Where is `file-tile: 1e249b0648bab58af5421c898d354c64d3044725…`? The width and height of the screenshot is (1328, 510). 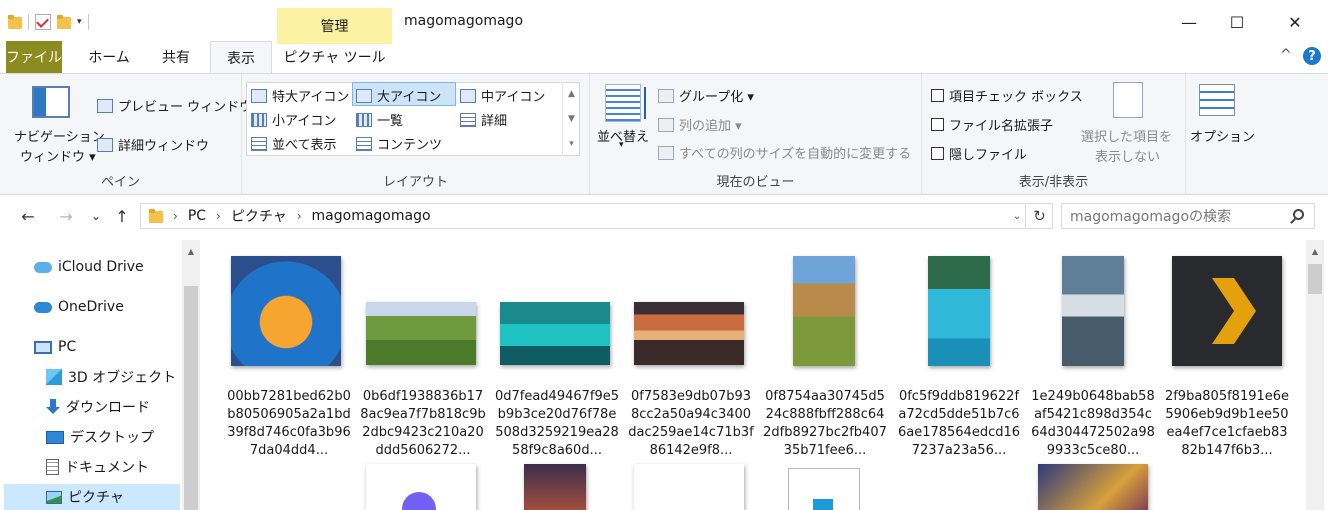 file-tile: 1e249b0648bab58af5421c898d354c64d3044725… is located at coordinates (1093, 364).